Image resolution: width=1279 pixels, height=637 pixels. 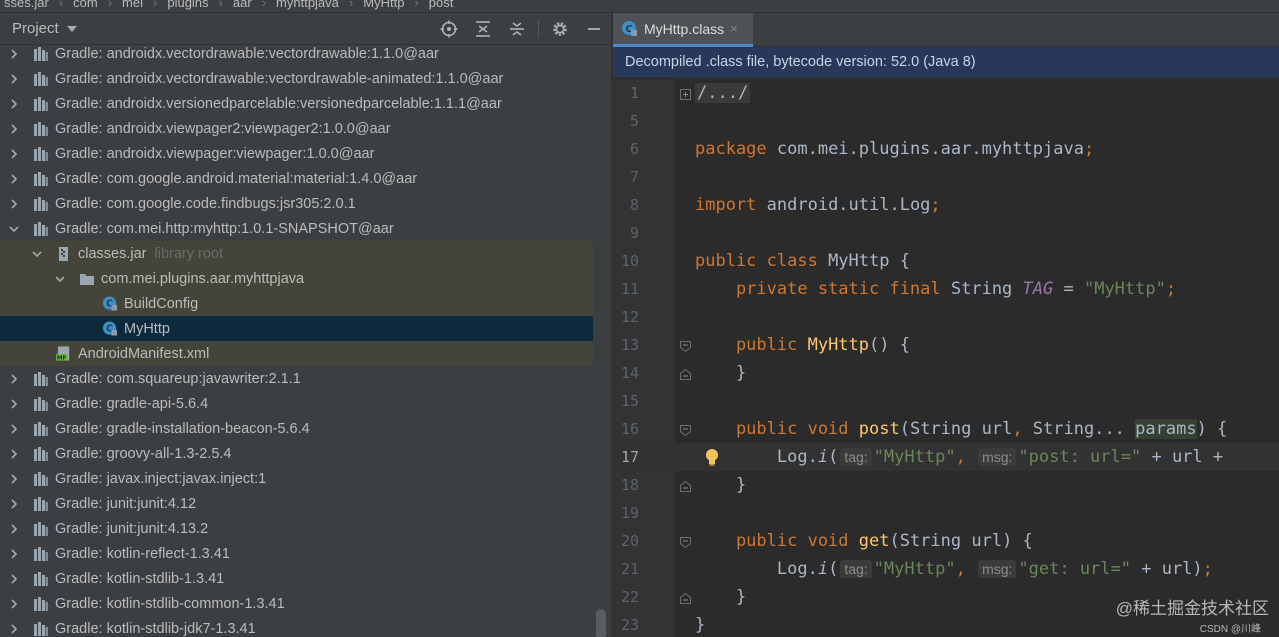 I want to click on tree-item: Gradle: javax.inject:javax.inject:1, so click(x=296, y=478).